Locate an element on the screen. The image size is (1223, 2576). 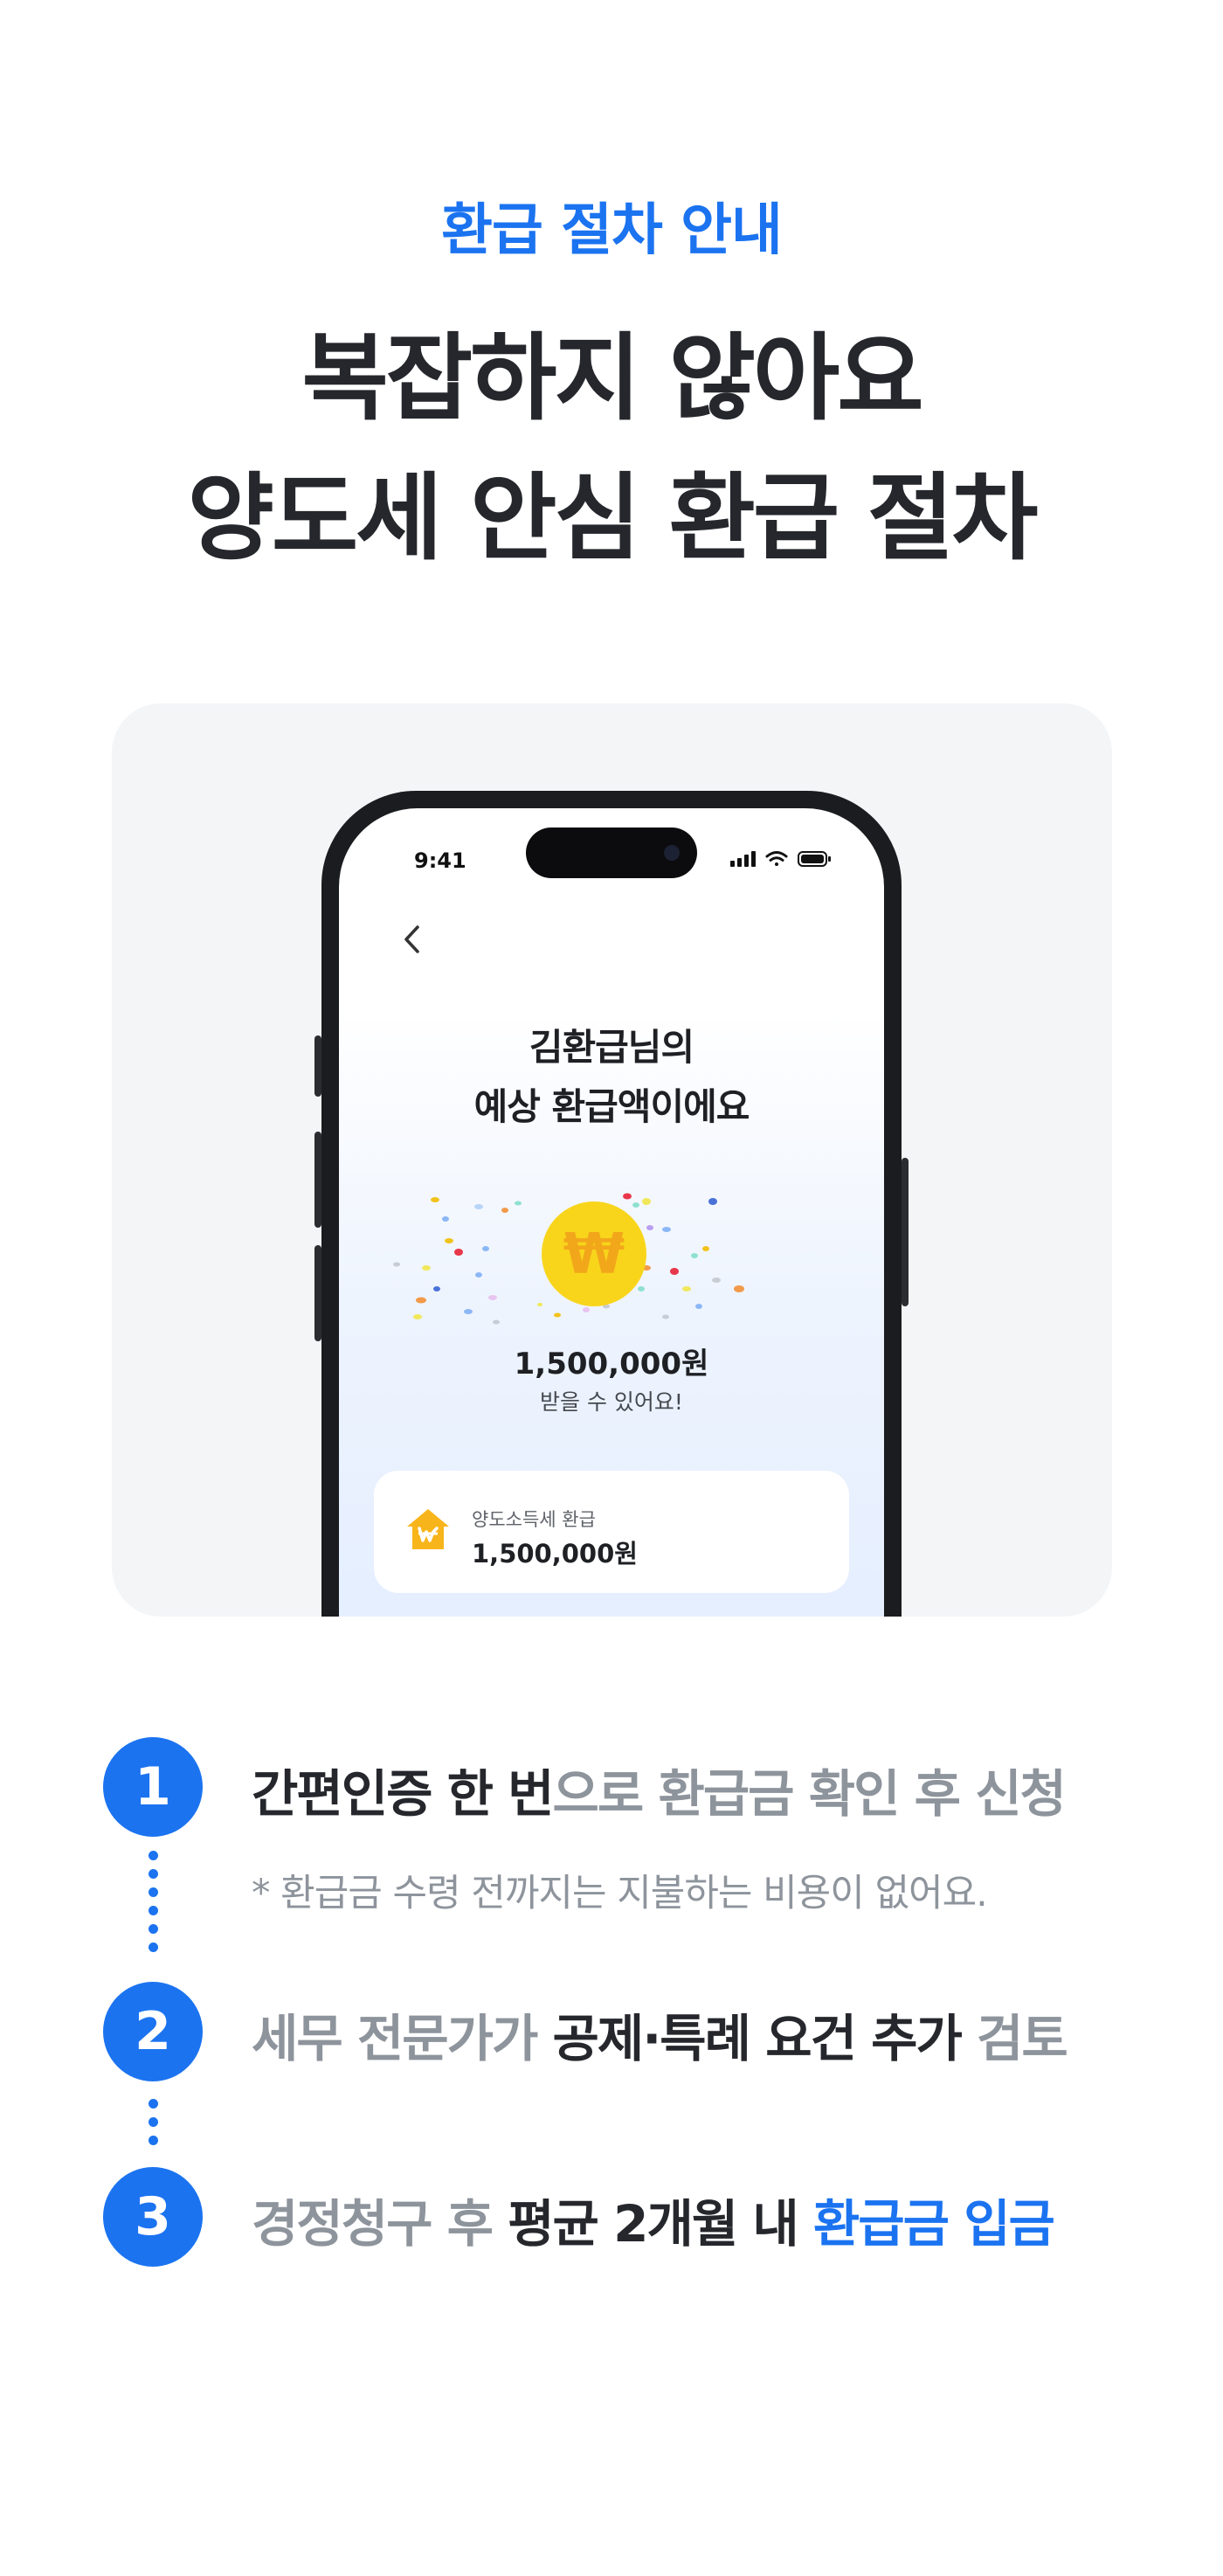
house-won-icon is located at coordinates (428, 1529).